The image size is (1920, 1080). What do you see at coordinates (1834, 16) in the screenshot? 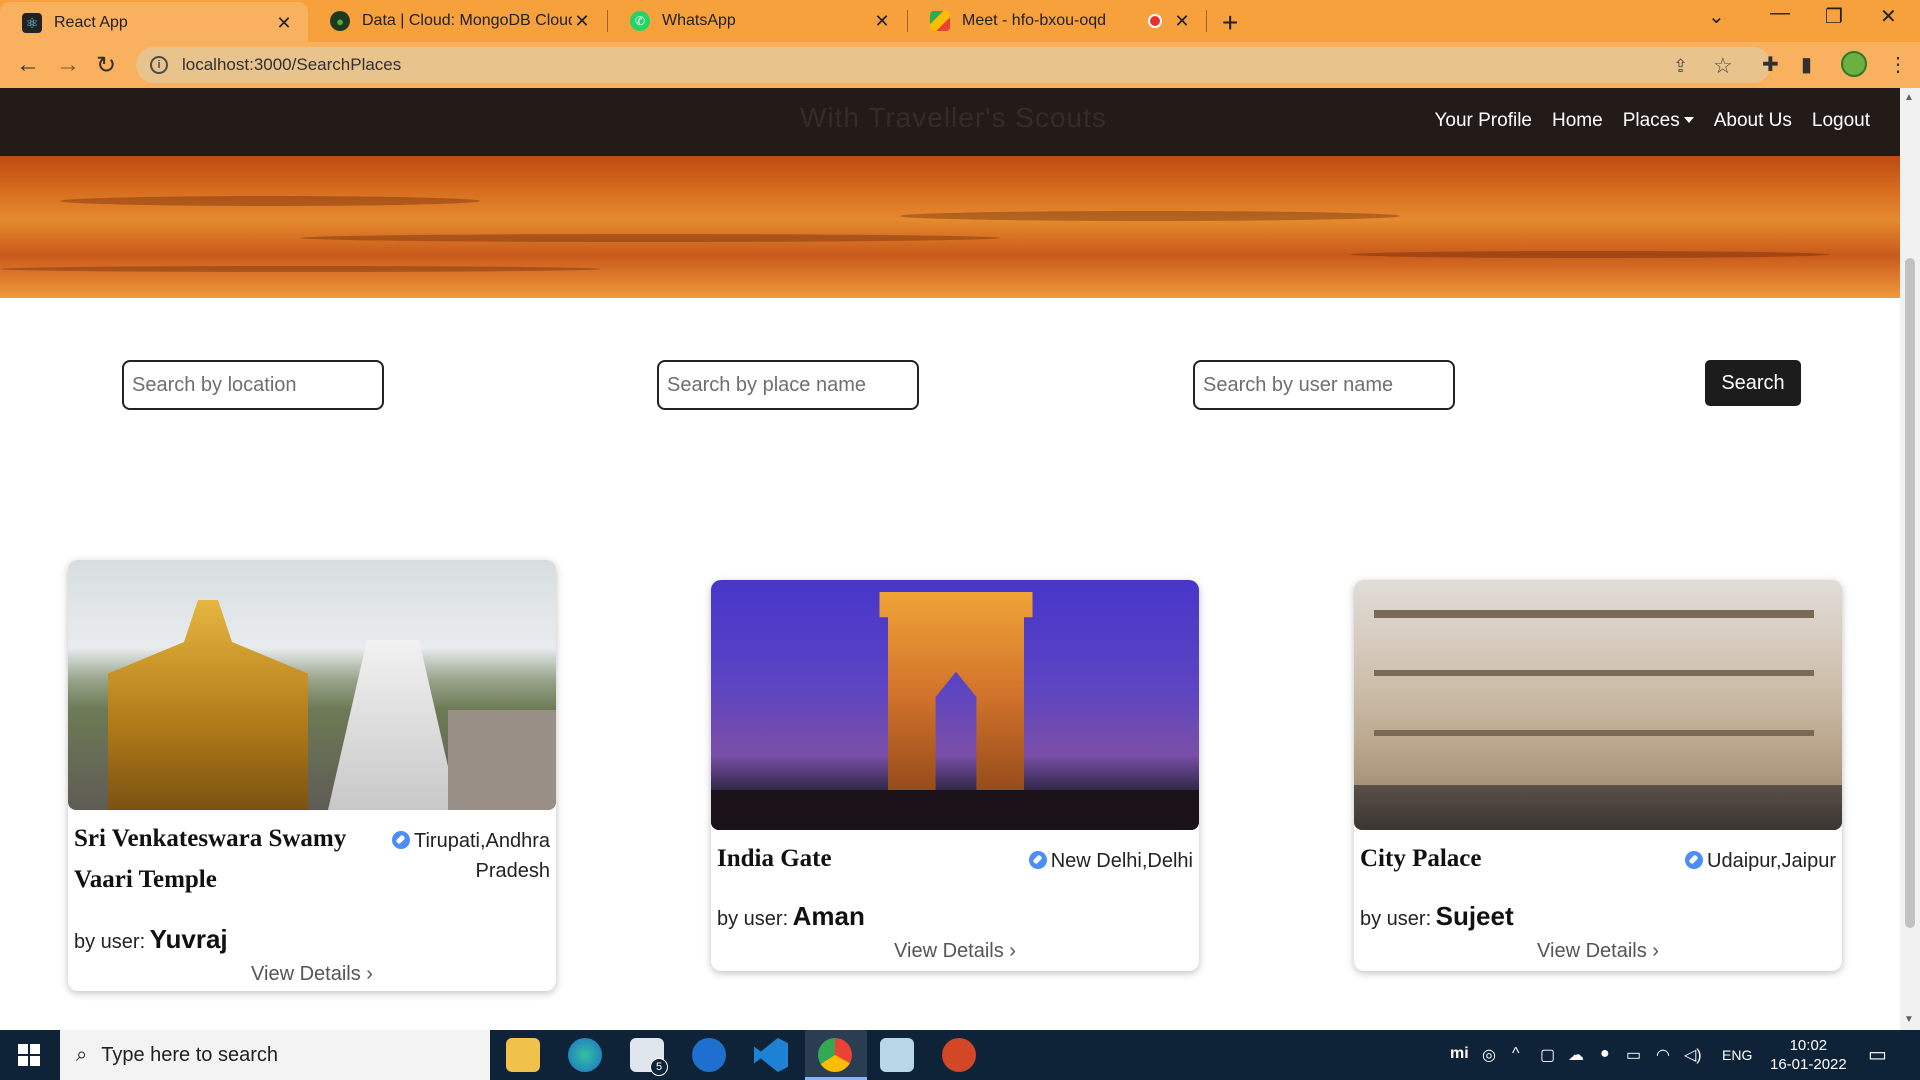
I see `restore-icon: ❐` at bounding box center [1834, 16].